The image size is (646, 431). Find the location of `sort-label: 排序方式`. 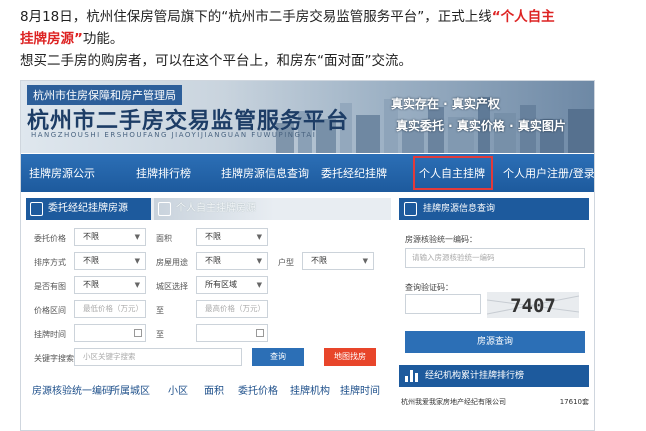

sort-label: 排序方式 is located at coordinates (50, 262).